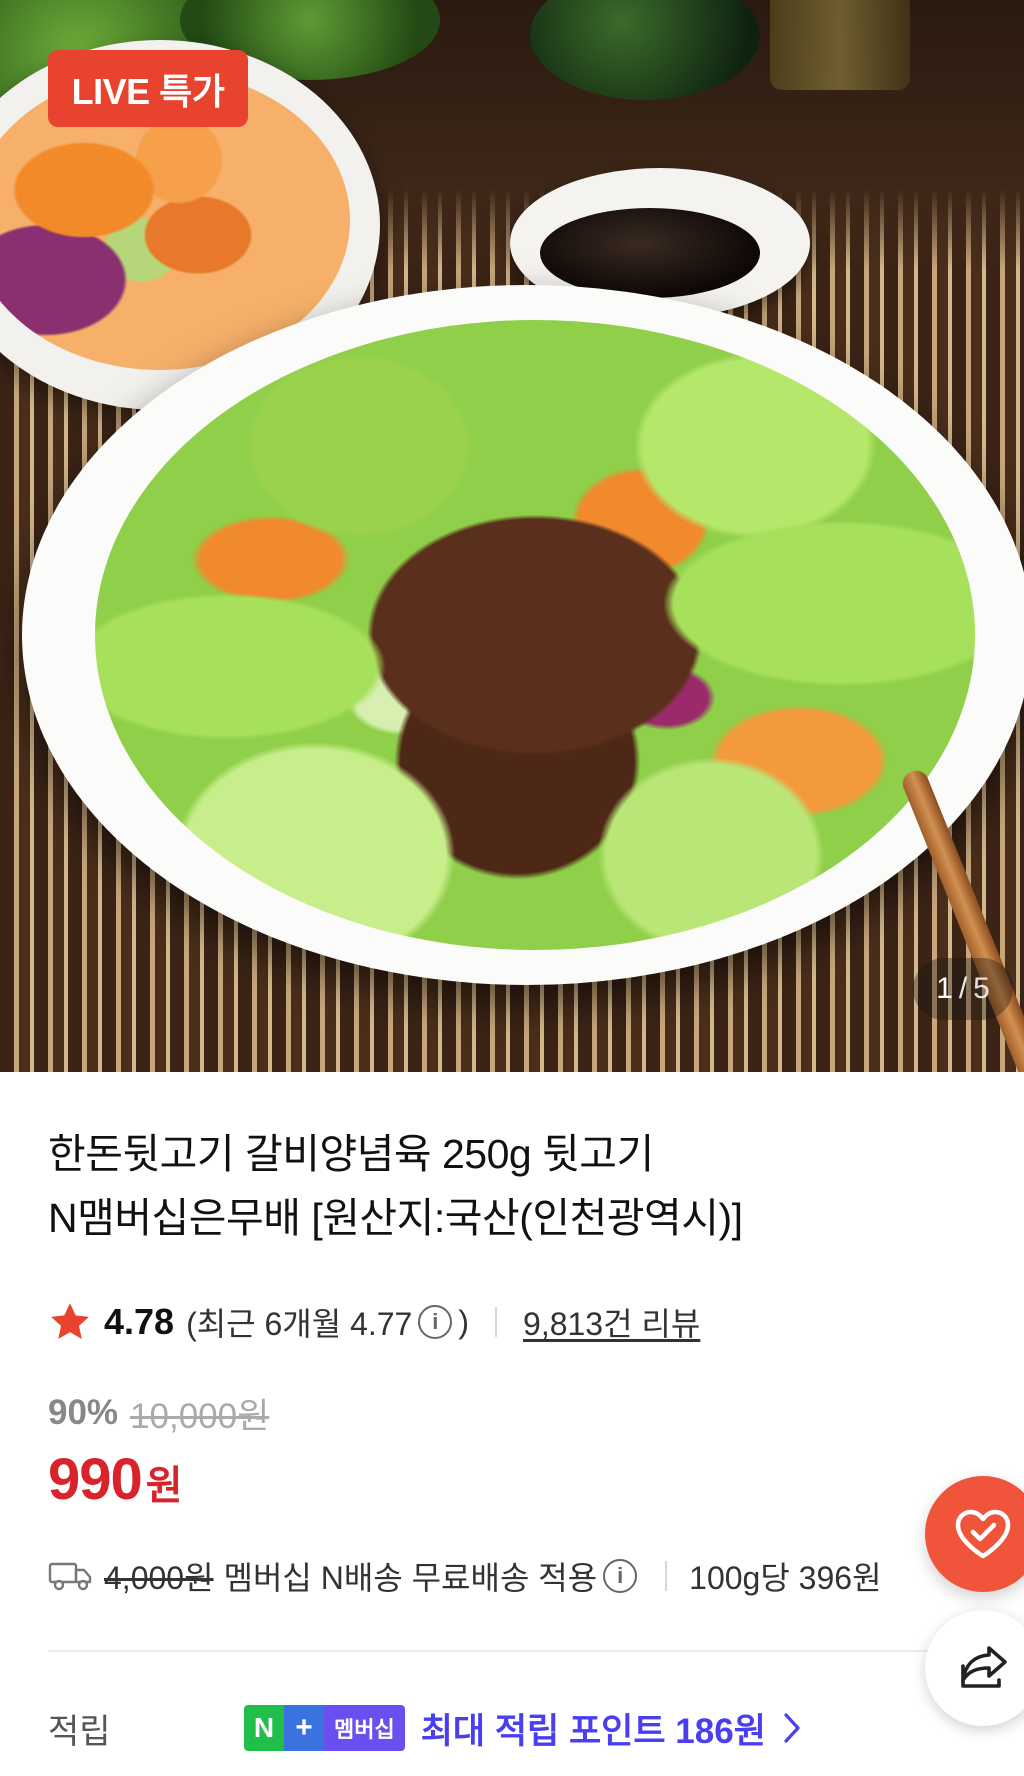 The image size is (1024, 1776). Describe the element at coordinates (840, 45) in the screenshot. I see `jar-decor` at that location.